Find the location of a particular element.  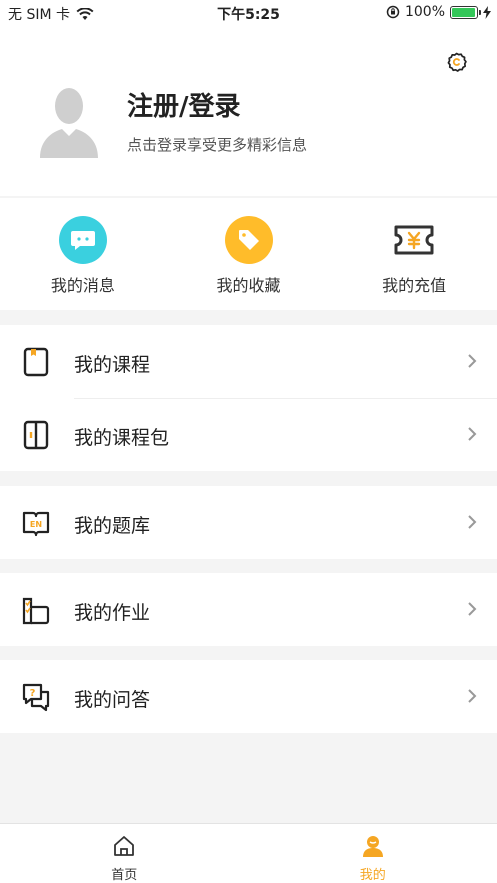

message-icon is located at coordinates (82, 240).